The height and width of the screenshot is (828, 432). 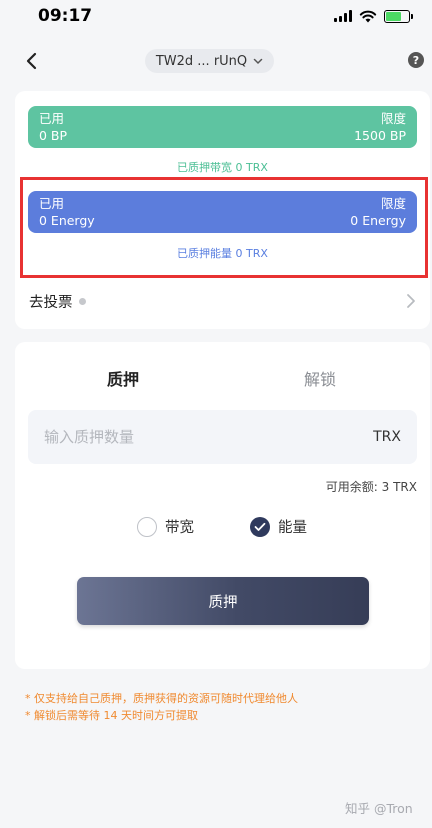 What do you see at coordinates (216, 16) in the screenshot?
I see `status-bar: 09:17` at bounding box center [216, 16].